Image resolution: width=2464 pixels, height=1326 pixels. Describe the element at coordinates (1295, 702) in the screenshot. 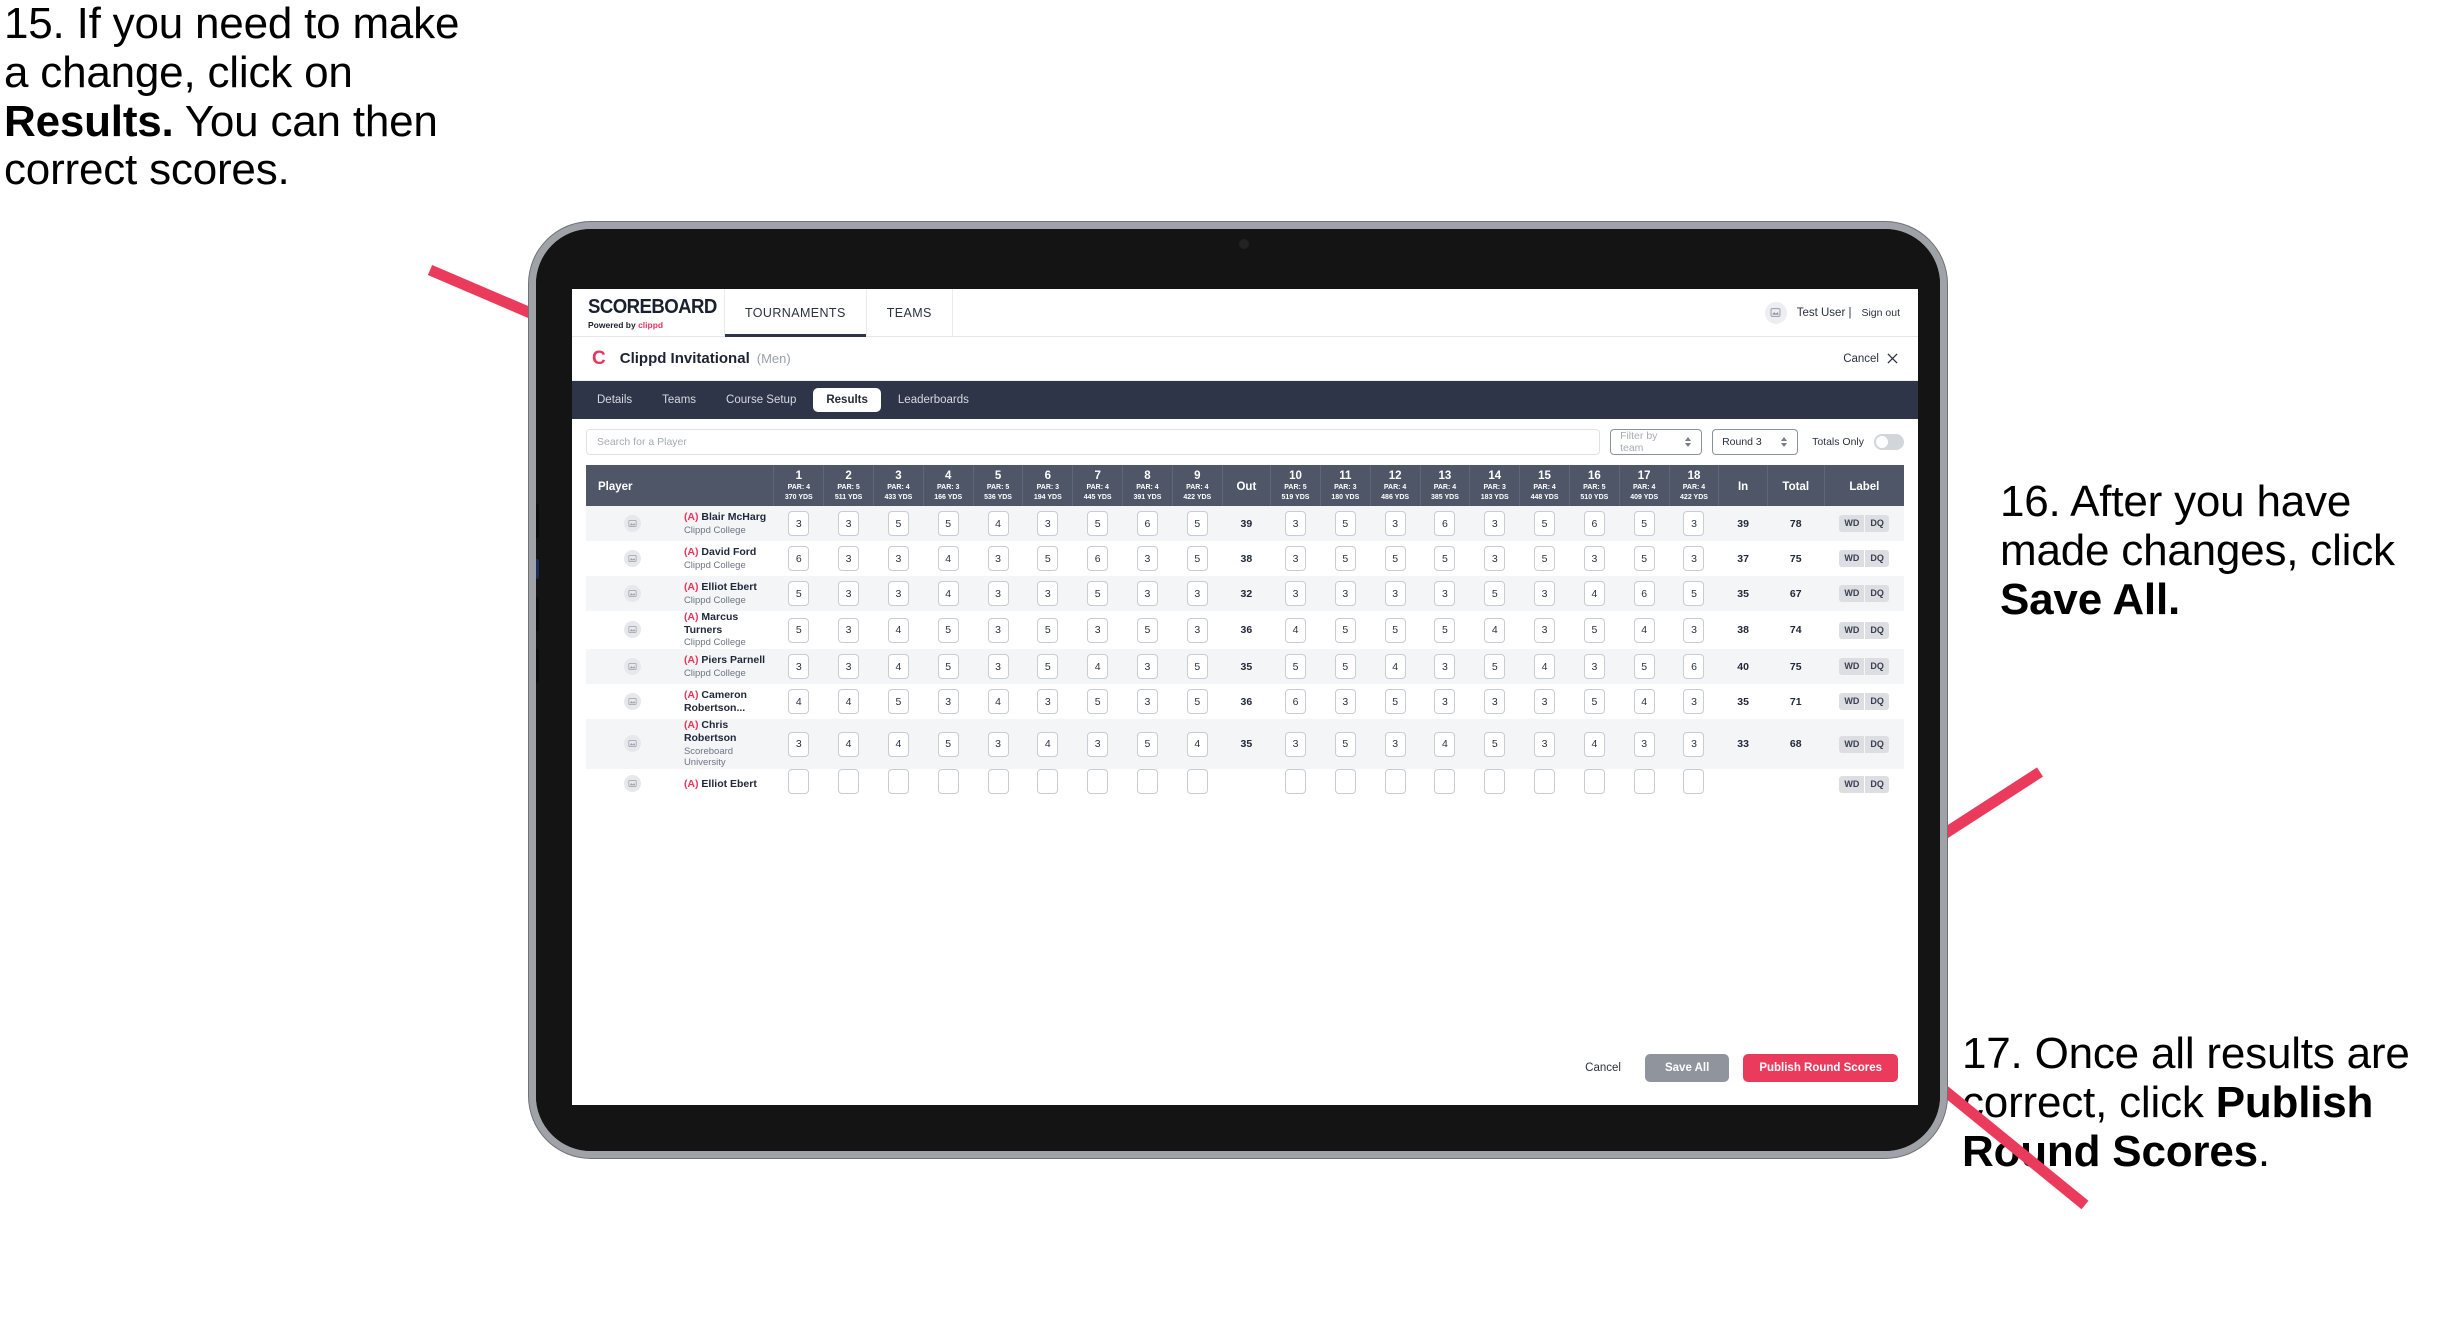

I see `score-input: 6` at that location.